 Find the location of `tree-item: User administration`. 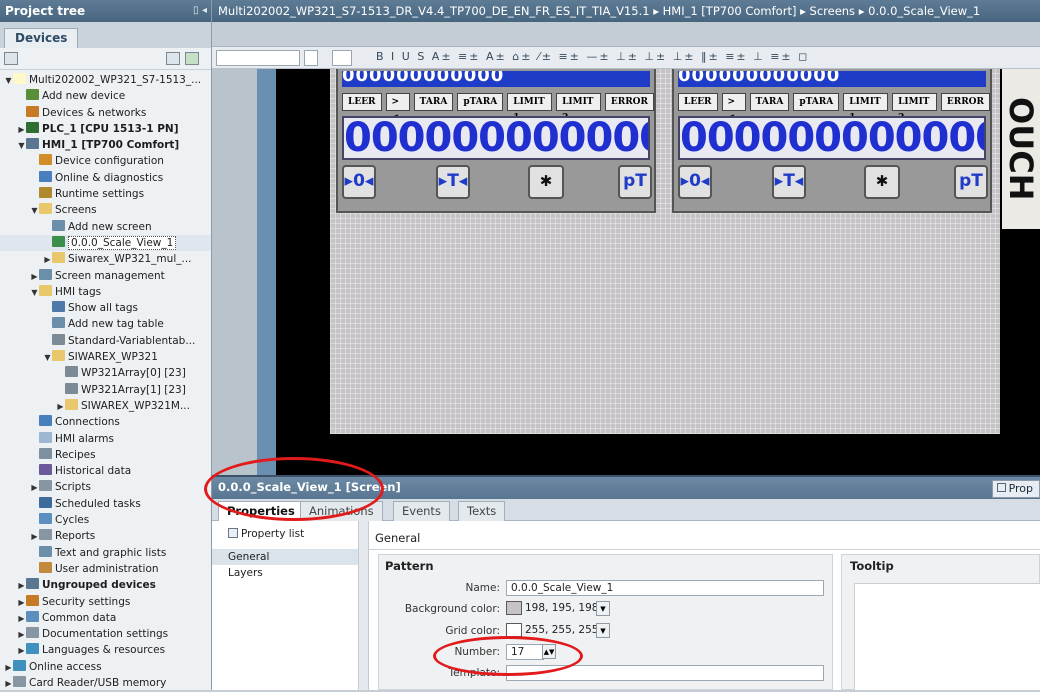

tree-item: User administration is located at coordinates (105, 569).